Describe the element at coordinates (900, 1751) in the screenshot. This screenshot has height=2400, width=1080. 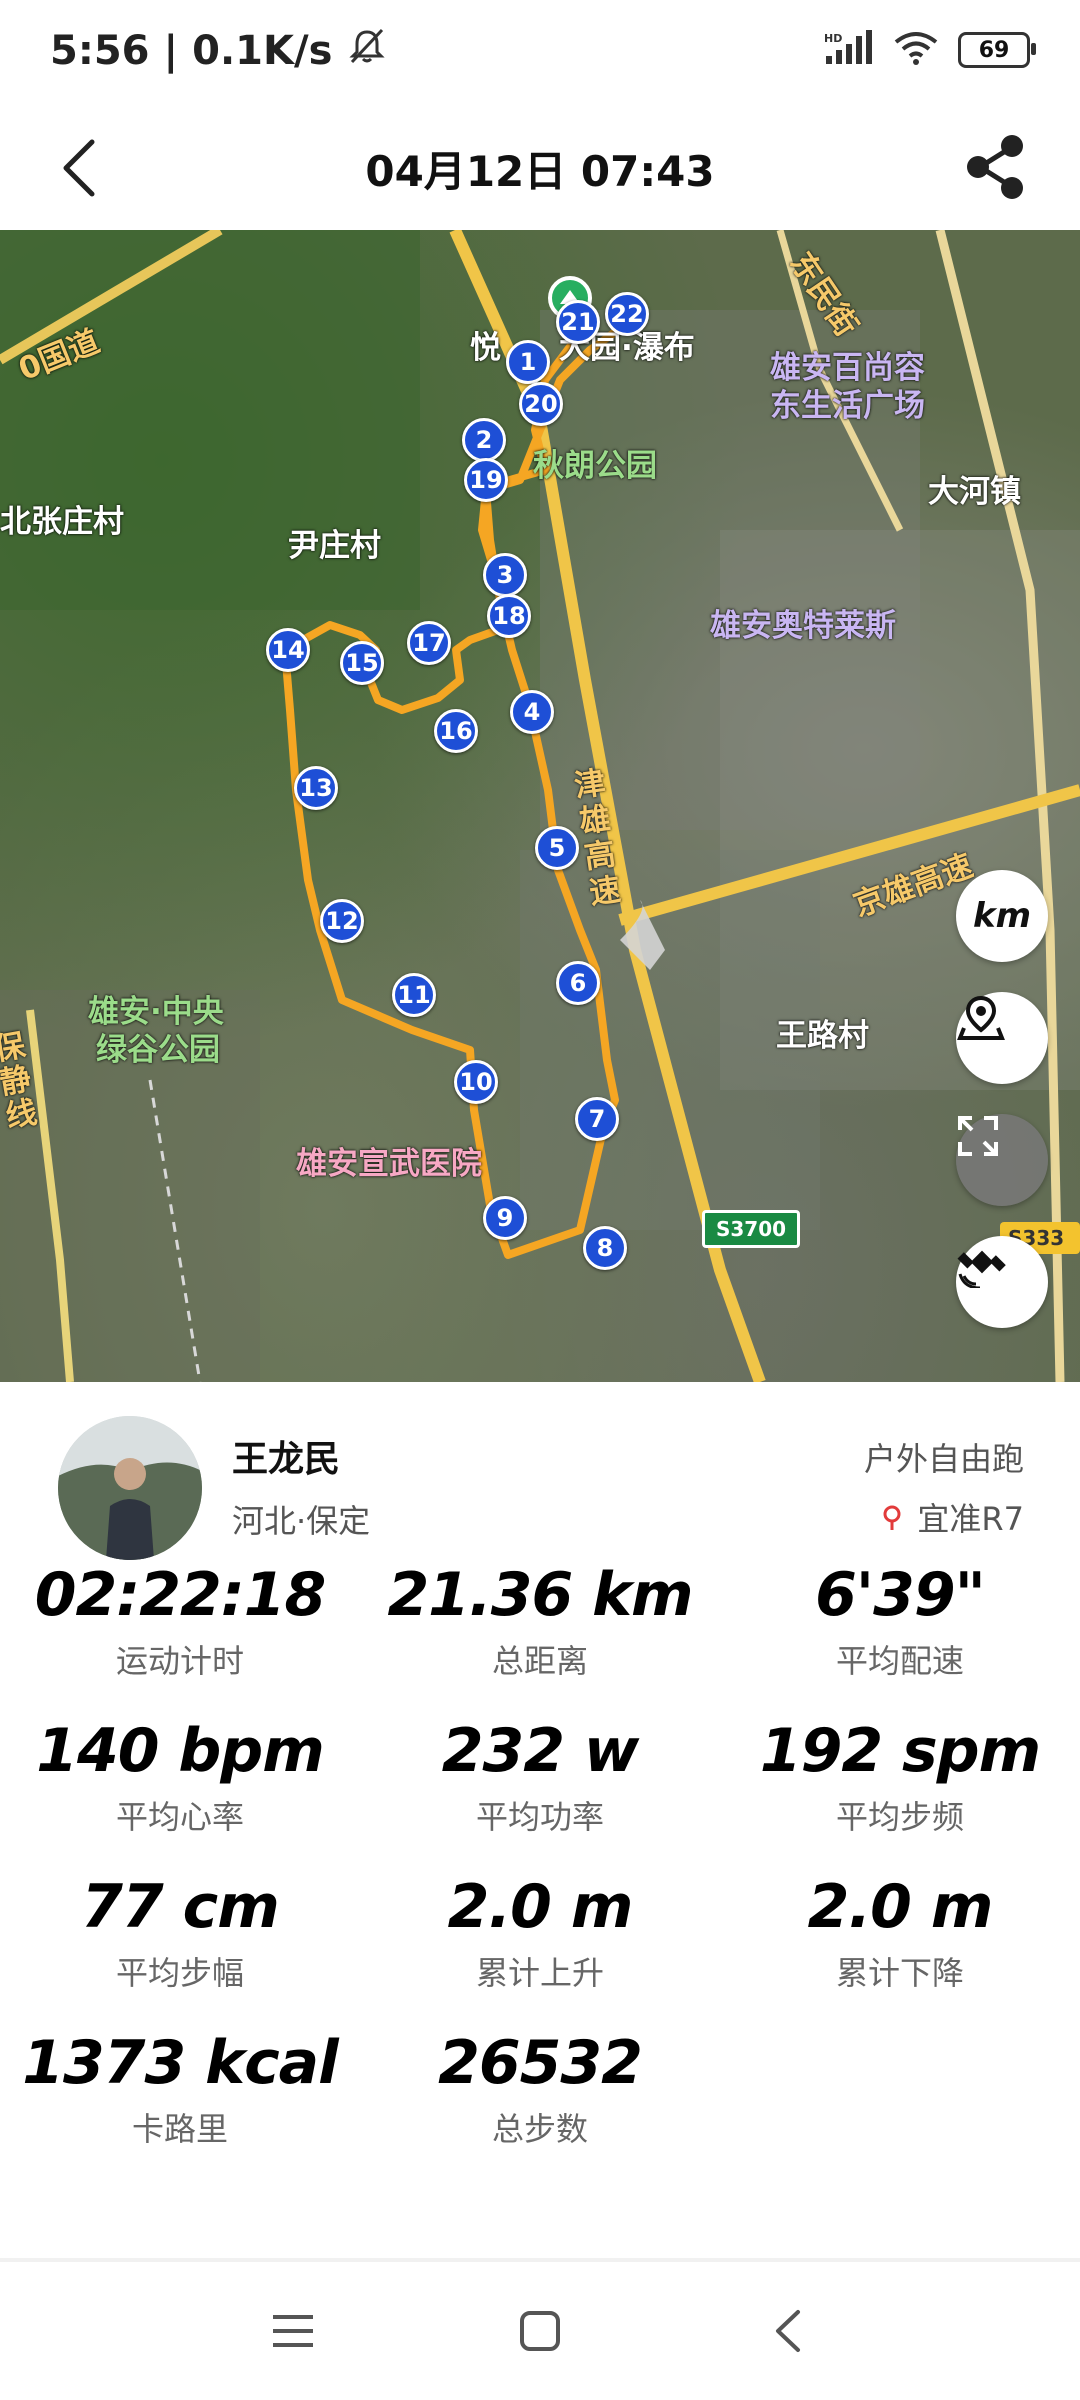
I see `stat-value: 192 spm` at that location.